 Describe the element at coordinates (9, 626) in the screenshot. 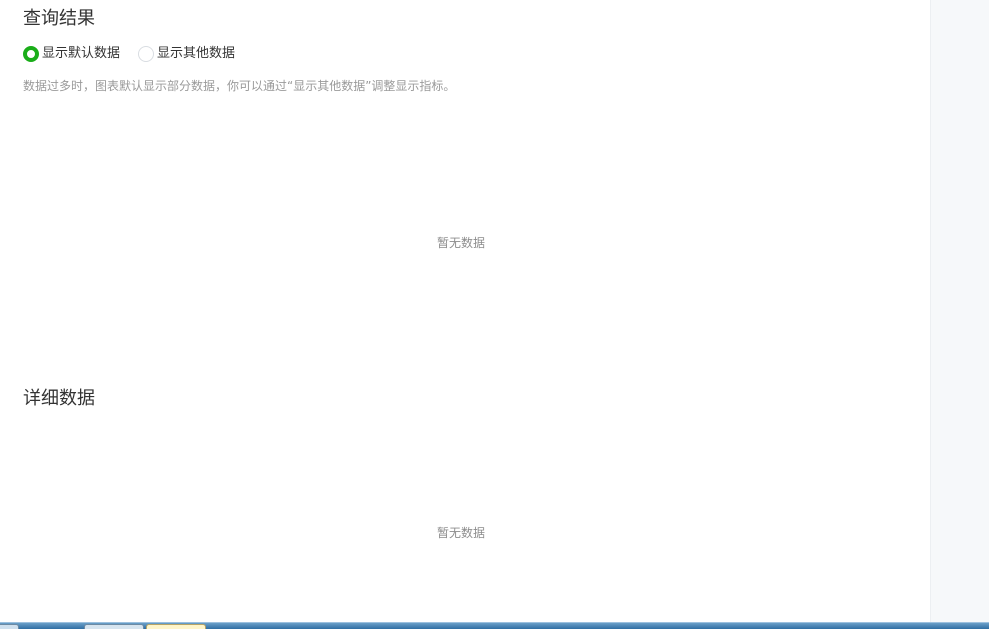

I see `taskbar-start-button` at that location.